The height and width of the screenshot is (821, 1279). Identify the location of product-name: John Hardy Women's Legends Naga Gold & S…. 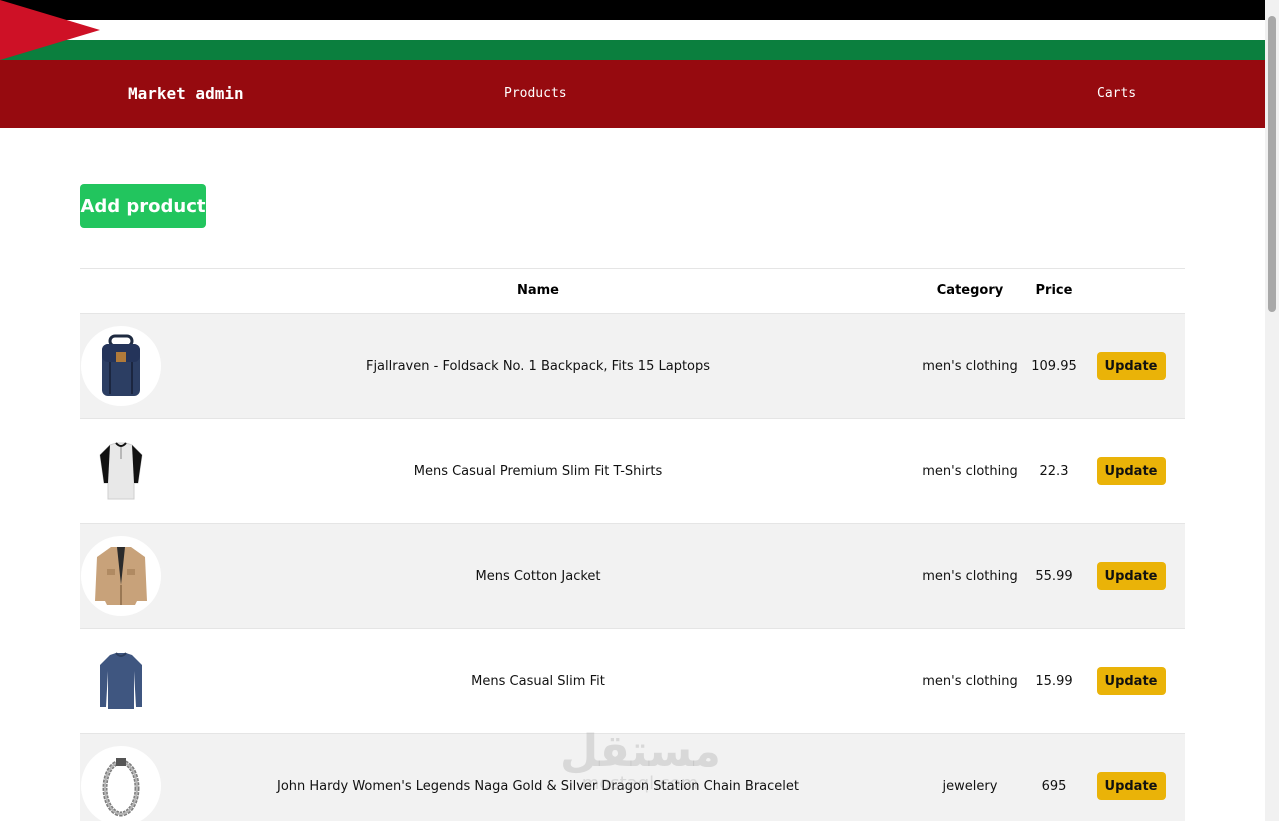
(538, 786).